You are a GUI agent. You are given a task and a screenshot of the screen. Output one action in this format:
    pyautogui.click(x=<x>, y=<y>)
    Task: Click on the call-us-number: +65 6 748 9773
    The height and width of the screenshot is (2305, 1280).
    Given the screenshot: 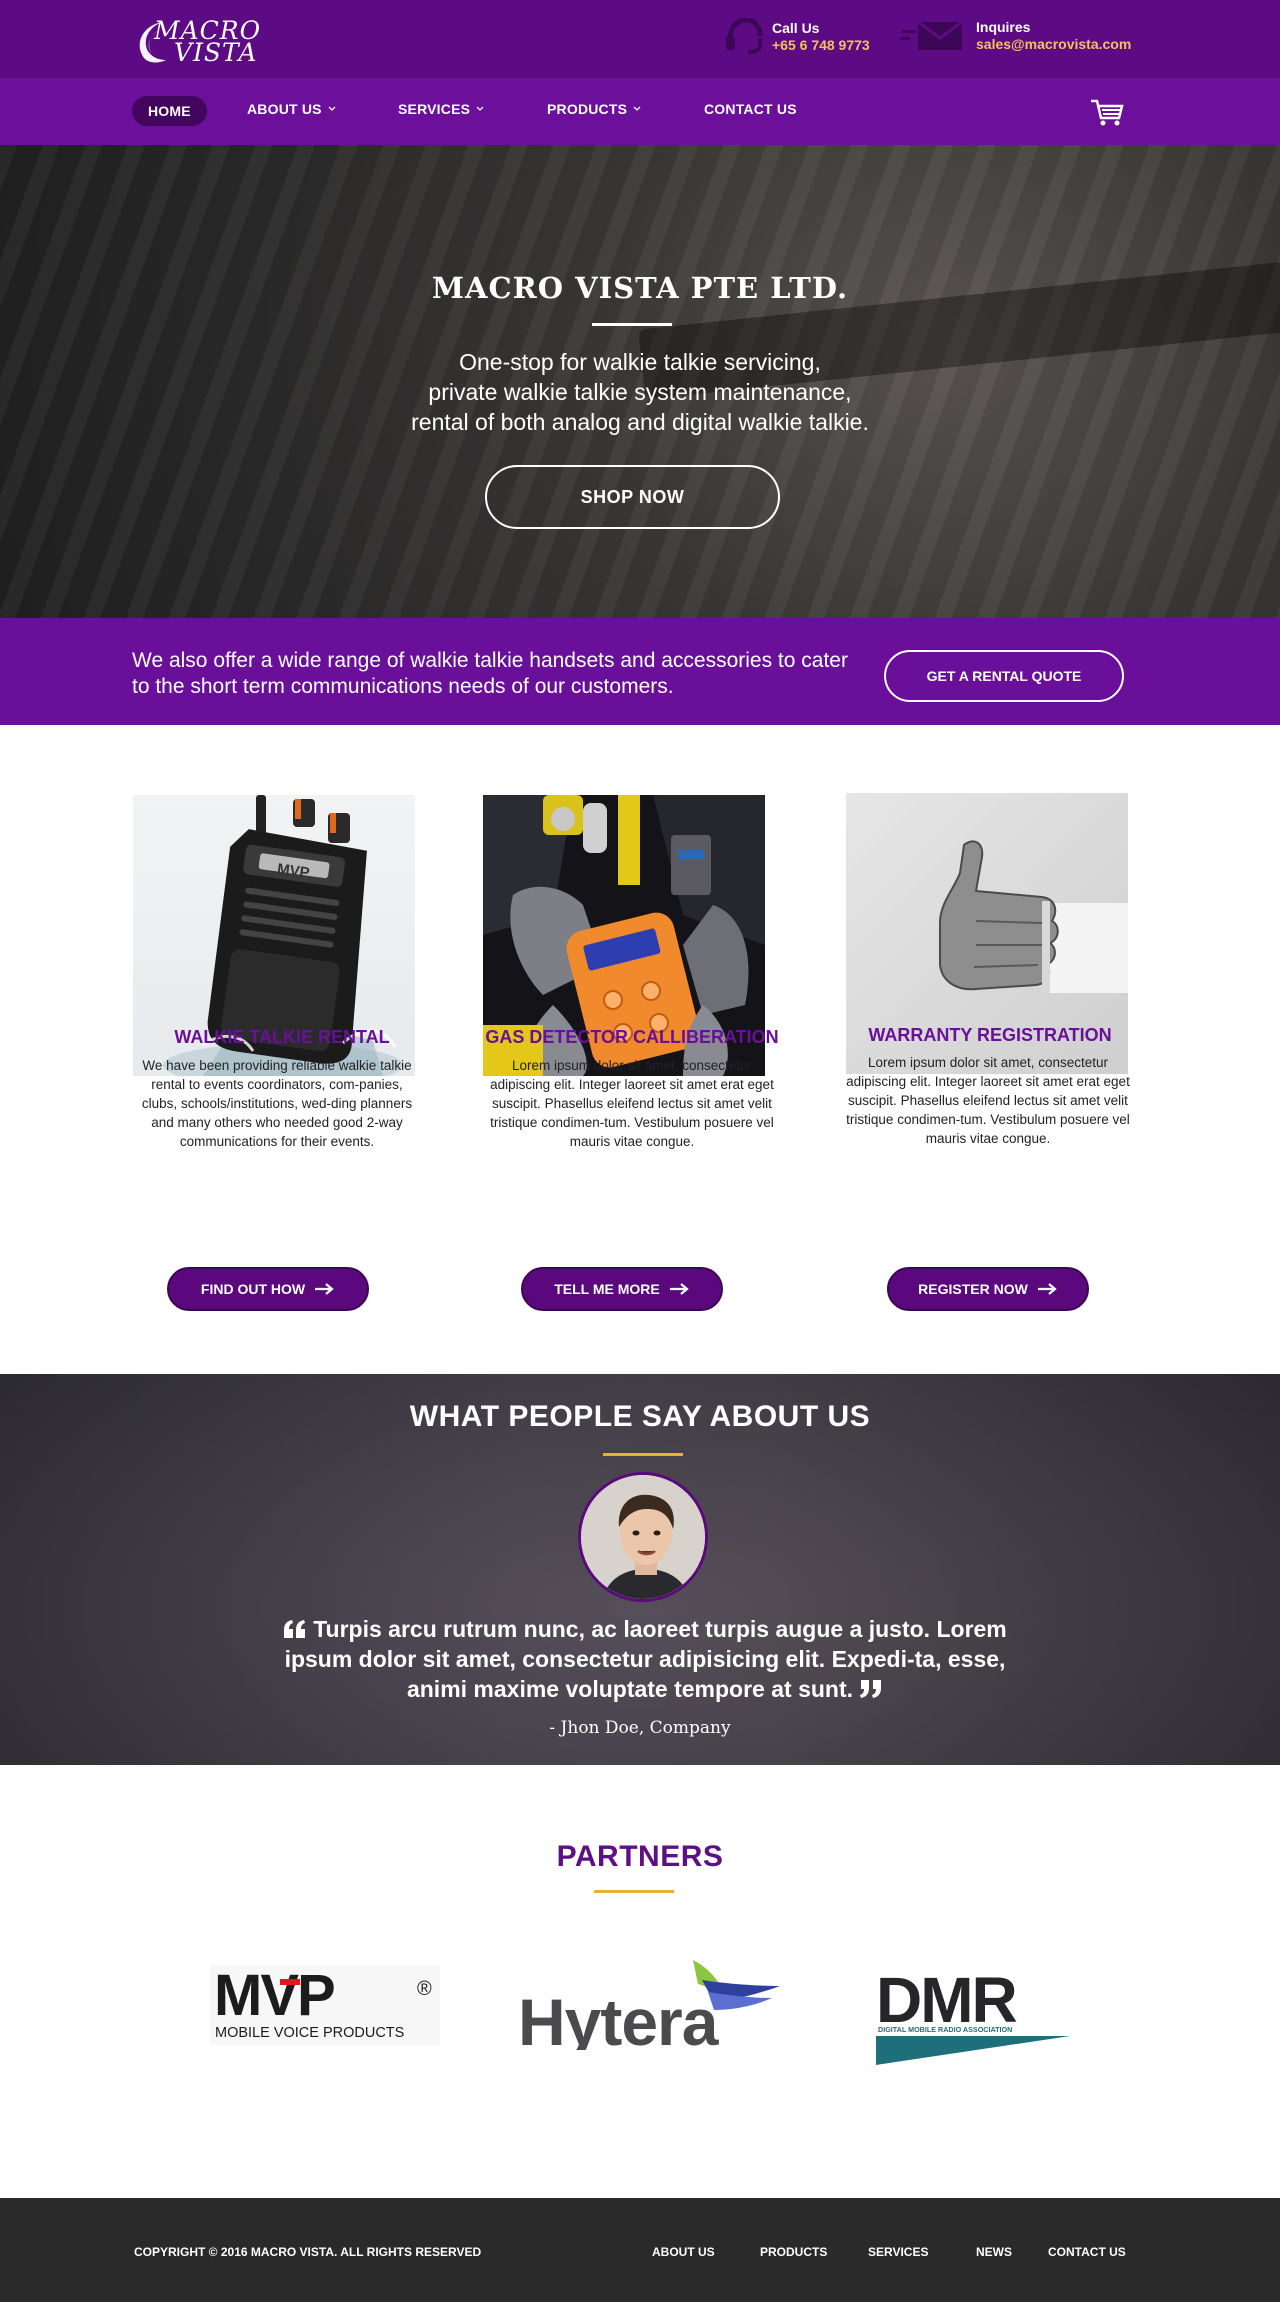 What is the action you would take?
    pyautogui.click(x=821, y=45)
    